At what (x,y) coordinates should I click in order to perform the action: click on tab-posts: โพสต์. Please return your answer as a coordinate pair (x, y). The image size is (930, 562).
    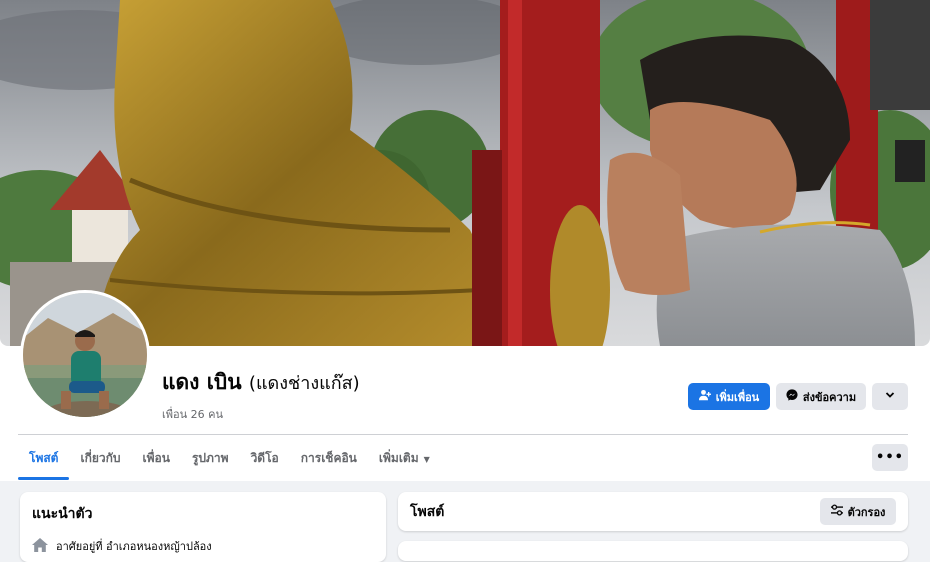
    Looking at the image, I should click on (44, 460).